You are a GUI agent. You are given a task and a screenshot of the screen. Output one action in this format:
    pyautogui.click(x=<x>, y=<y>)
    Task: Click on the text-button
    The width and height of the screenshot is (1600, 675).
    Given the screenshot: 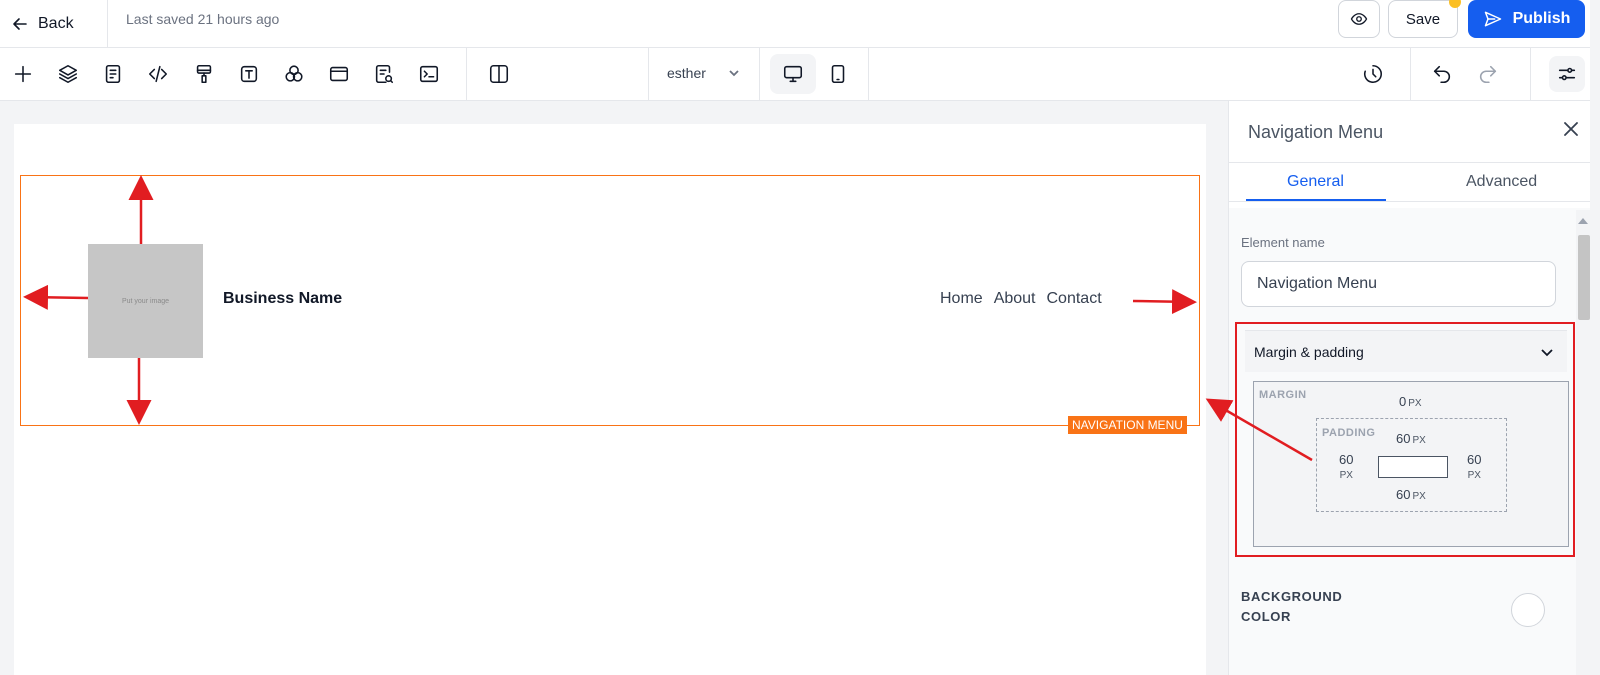 What is the action you would take?
    pyautogui.click(x=249, y=74)
    